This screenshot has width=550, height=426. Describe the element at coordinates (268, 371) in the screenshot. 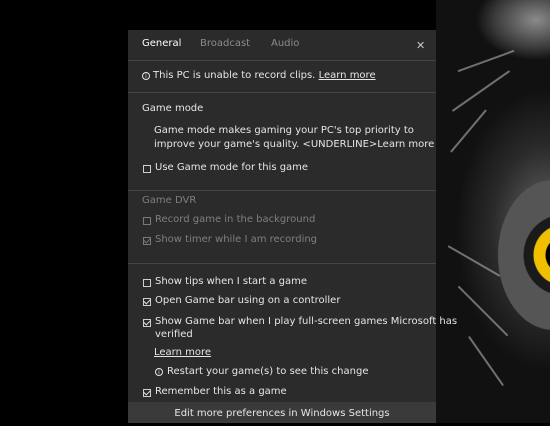

I see `restart-note: Restart your game(s) to see this change` at that location.